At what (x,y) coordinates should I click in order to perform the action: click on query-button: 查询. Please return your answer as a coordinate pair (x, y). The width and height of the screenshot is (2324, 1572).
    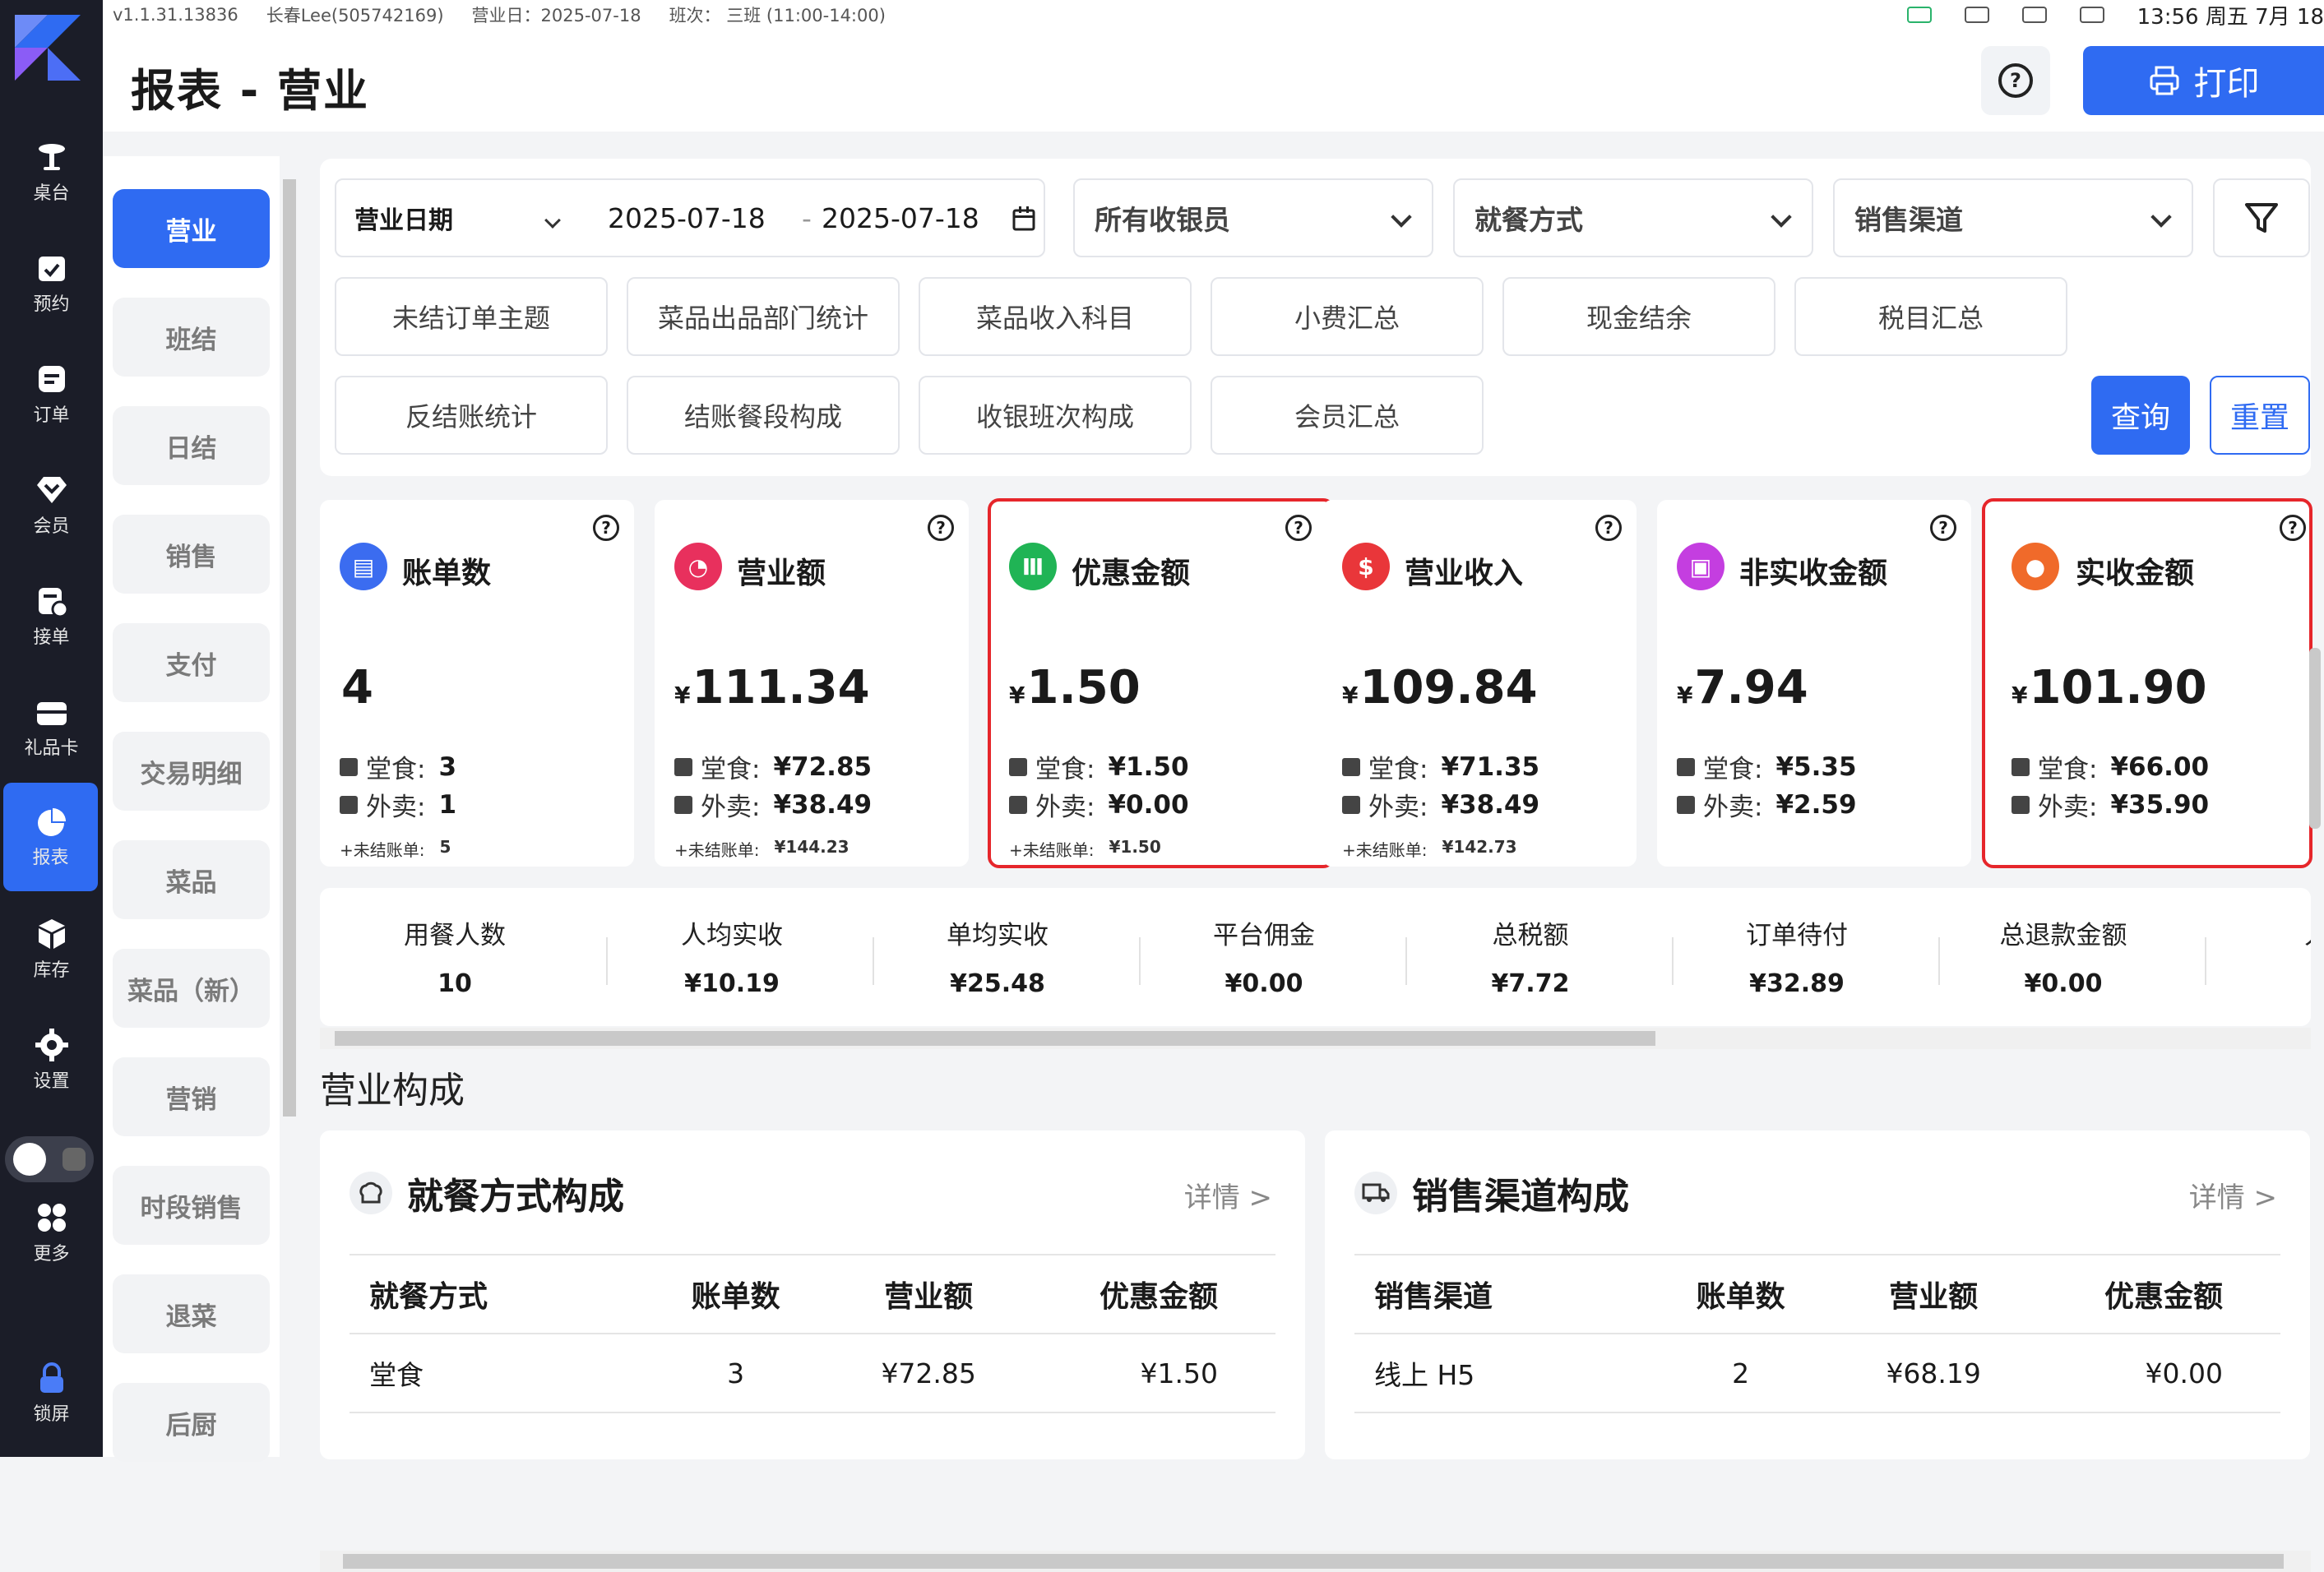
    Looking at the image, I should click on (2140, 416).